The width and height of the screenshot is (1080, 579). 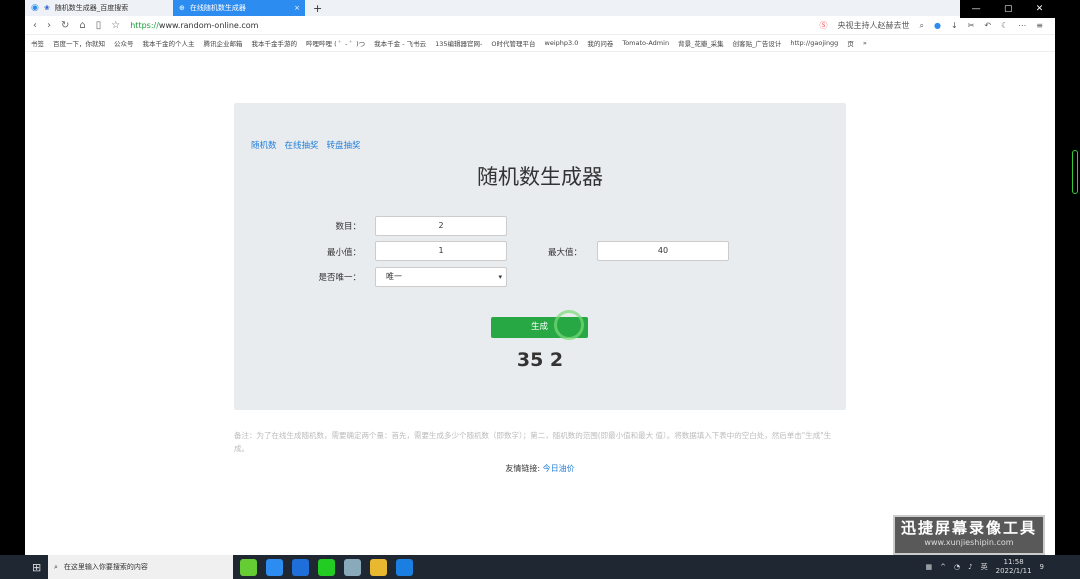 I want to click on bookmark-item: 页, so click(x=850, y=43).